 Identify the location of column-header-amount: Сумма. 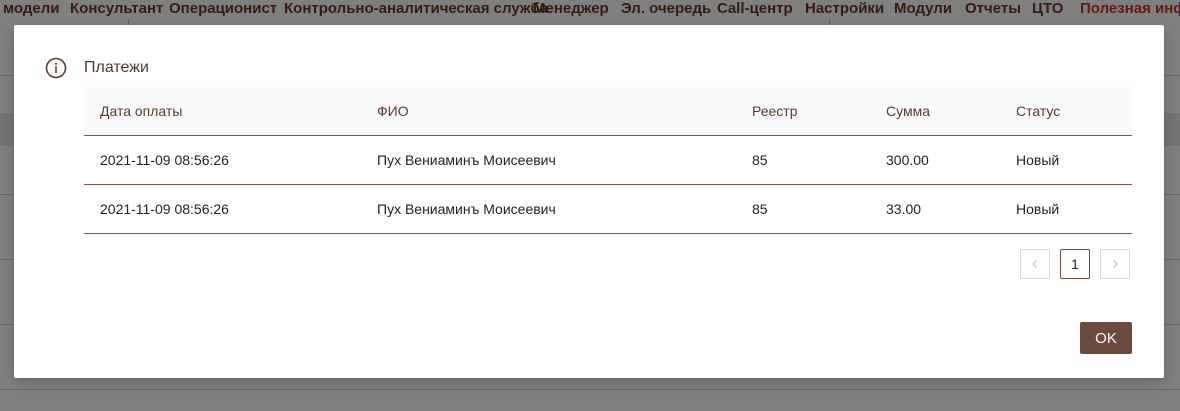
(908, 111).